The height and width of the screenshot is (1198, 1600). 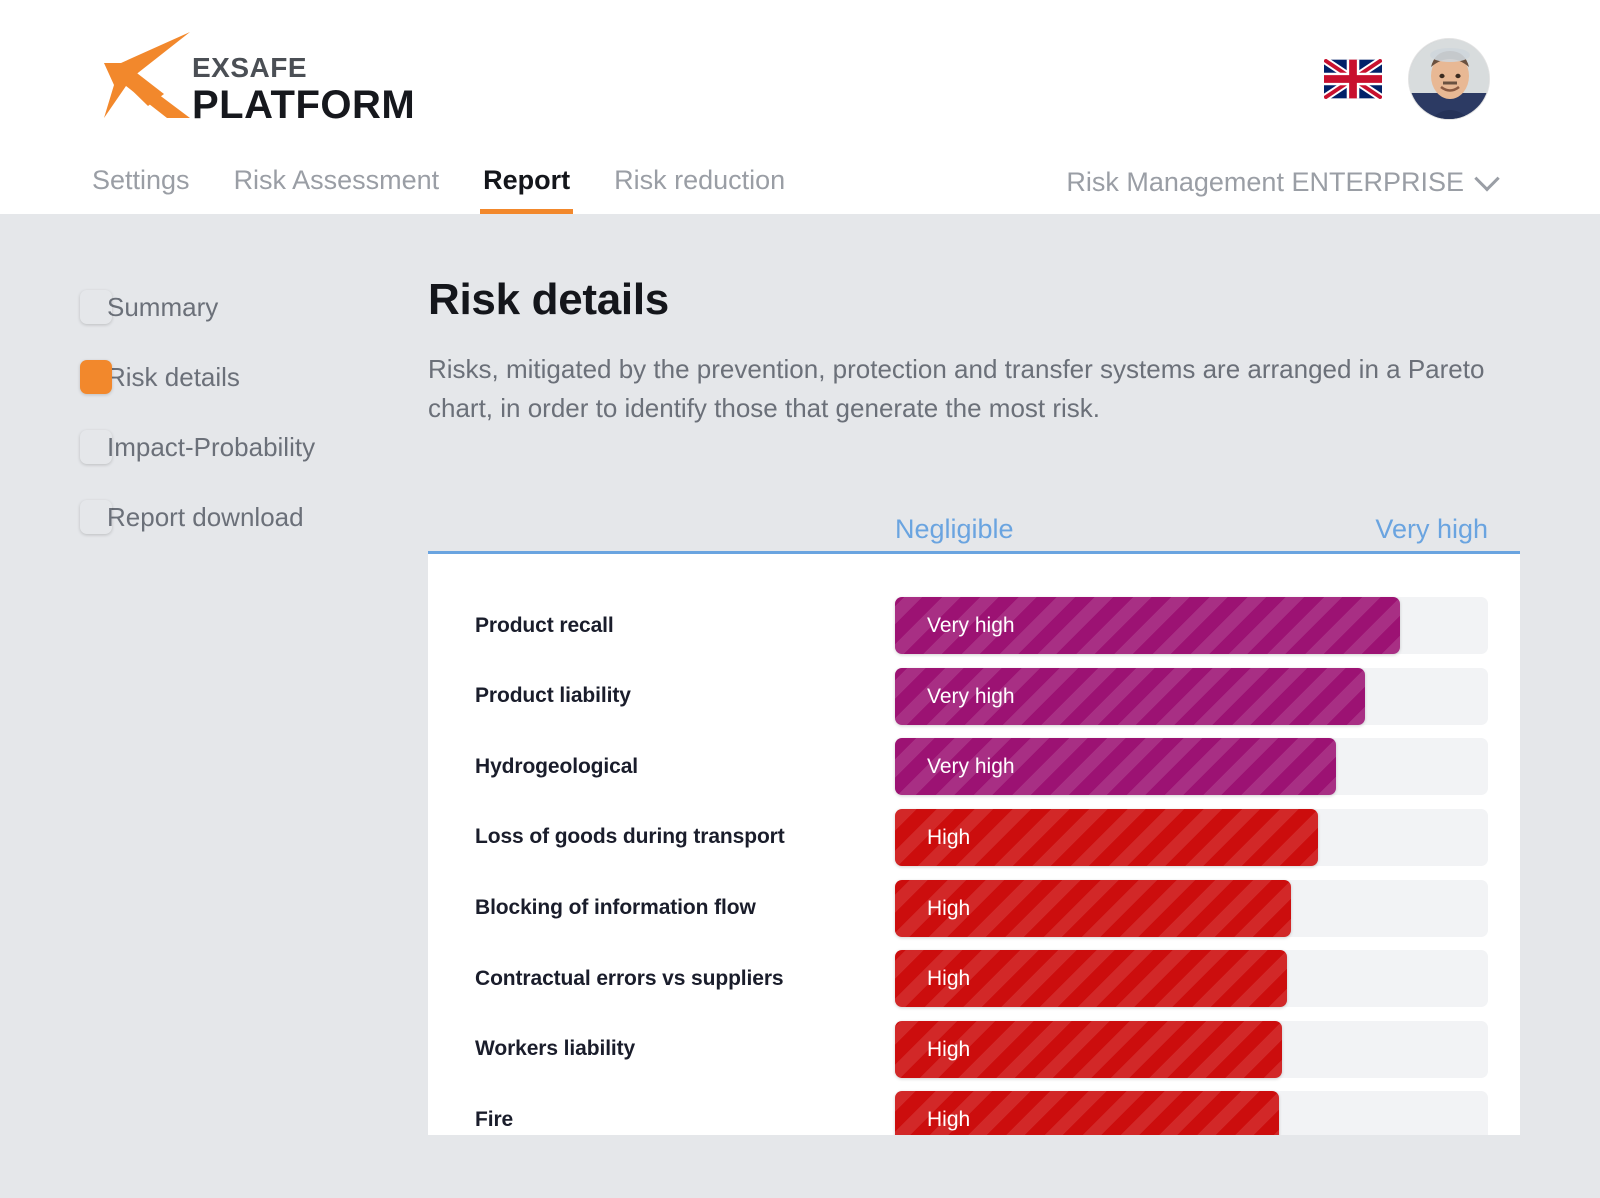 I want to click on sidebar-item-summary: Summary, so click(x=200, y=325).